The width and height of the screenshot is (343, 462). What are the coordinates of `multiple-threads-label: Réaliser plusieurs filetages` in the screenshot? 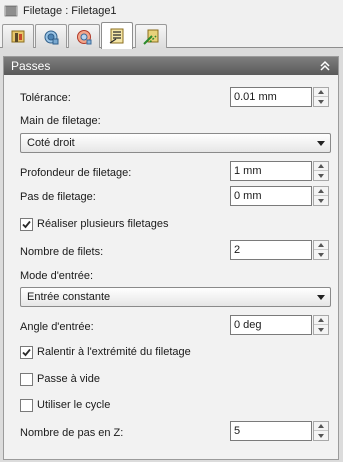 It's located at (103, 224).